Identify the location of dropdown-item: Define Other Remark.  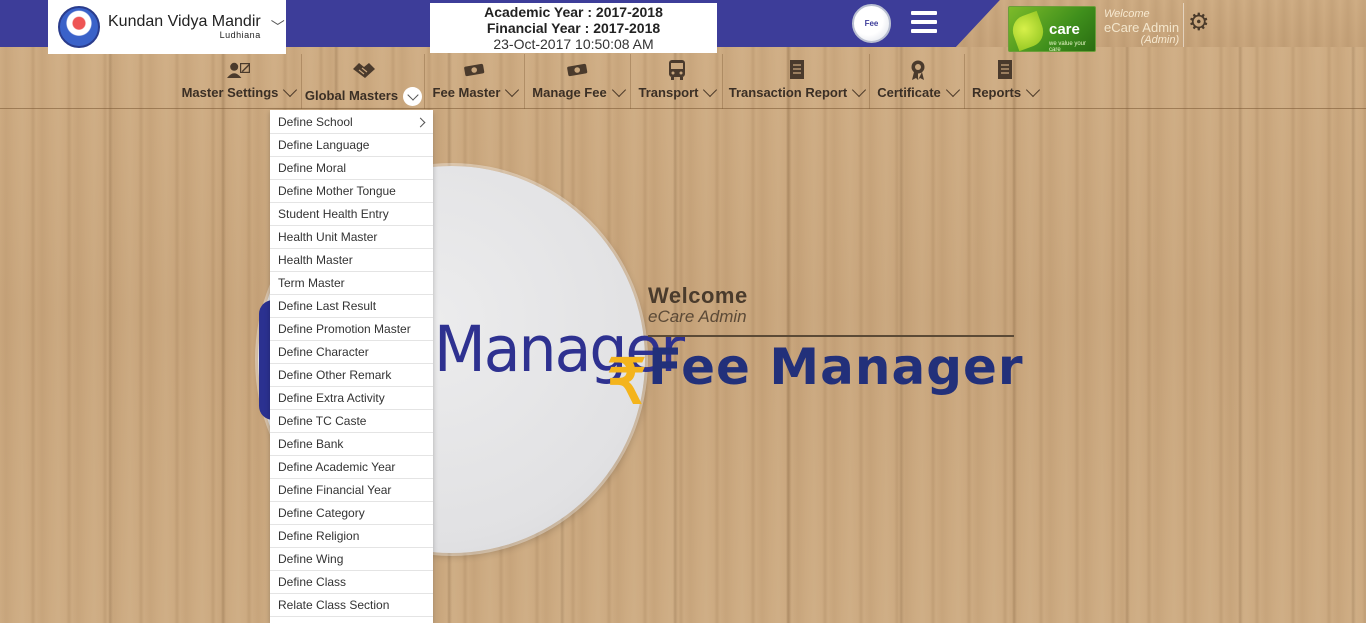
(351, 375).